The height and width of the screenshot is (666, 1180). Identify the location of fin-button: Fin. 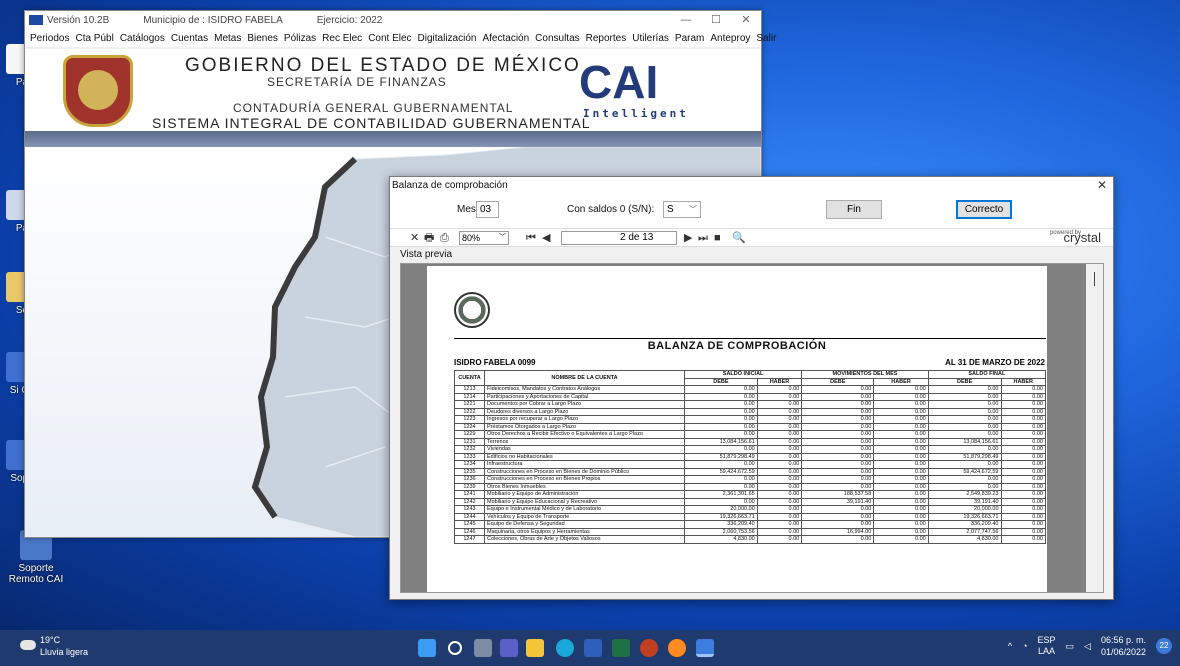
(854, 209).